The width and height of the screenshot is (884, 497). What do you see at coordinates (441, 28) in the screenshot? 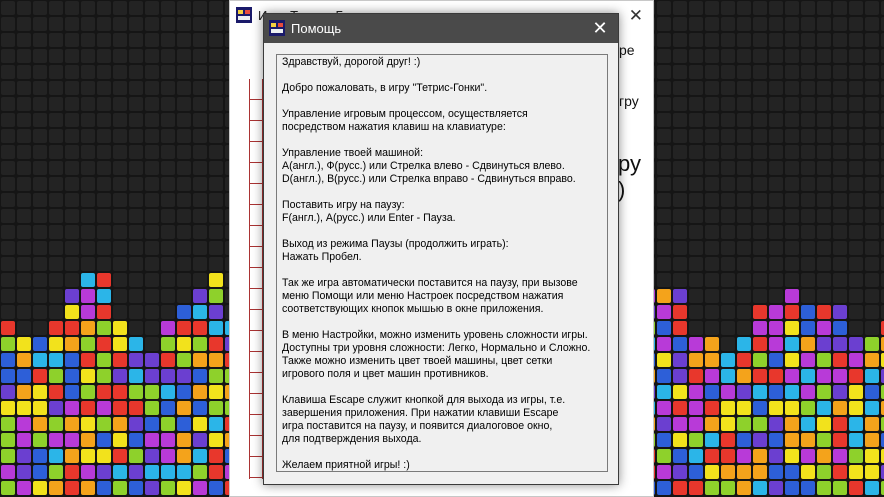
I see `help-titlebar: Помощь ✕` at bounding box center [441, 28].